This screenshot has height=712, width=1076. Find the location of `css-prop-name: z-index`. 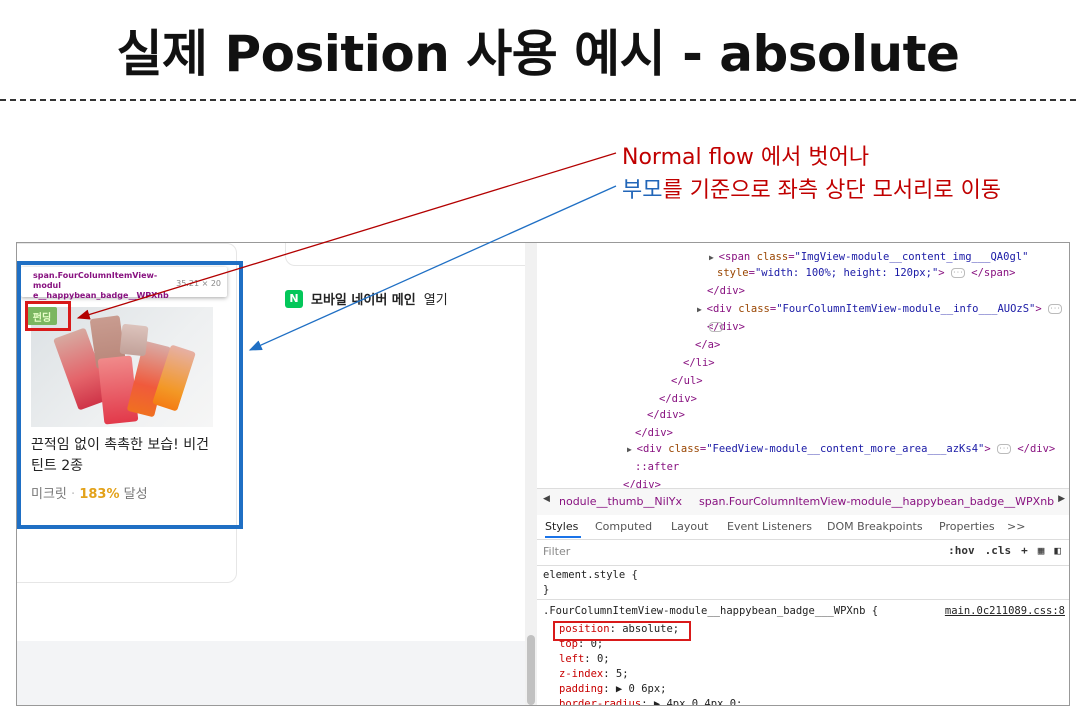

css-prop-name: z-index is located at coordinates (581, 674).